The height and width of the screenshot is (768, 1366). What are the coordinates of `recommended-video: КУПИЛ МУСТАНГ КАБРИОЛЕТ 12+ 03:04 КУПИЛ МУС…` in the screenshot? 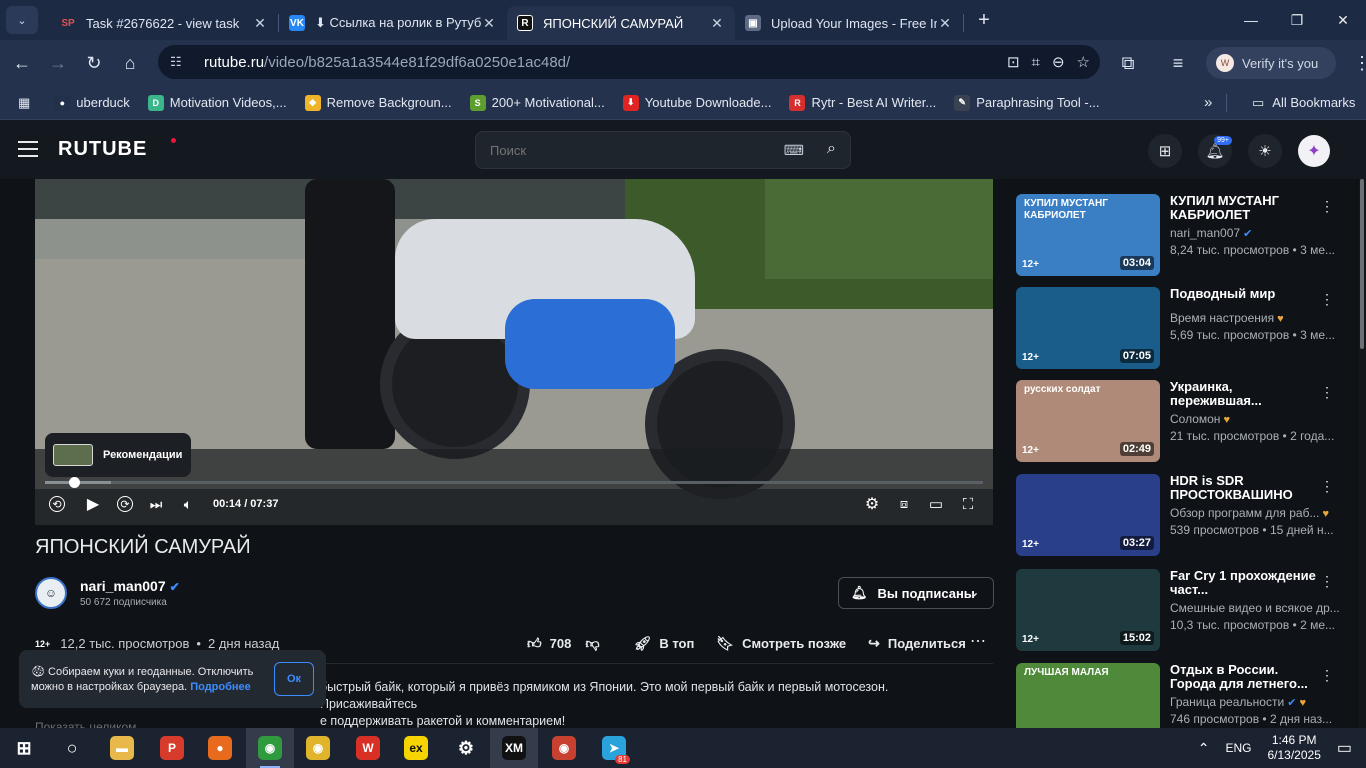 It's located at (1186, 235).